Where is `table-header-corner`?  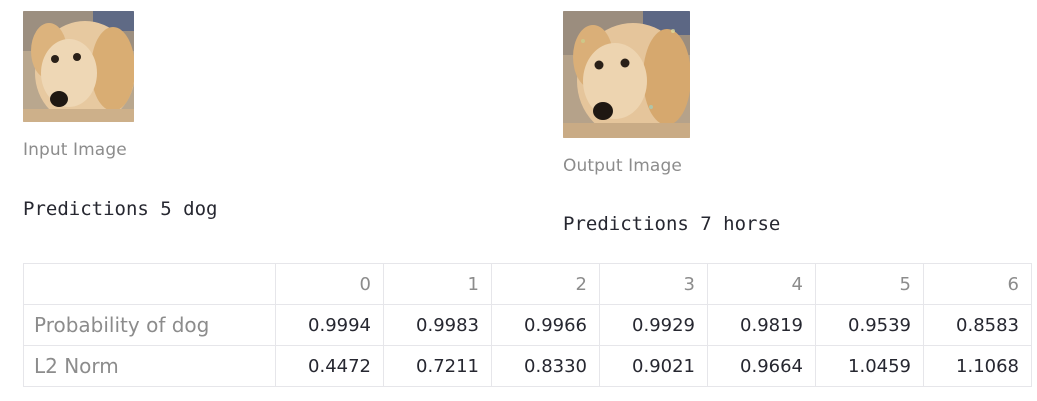
table-header-corner is located at coordinates (149, 284).